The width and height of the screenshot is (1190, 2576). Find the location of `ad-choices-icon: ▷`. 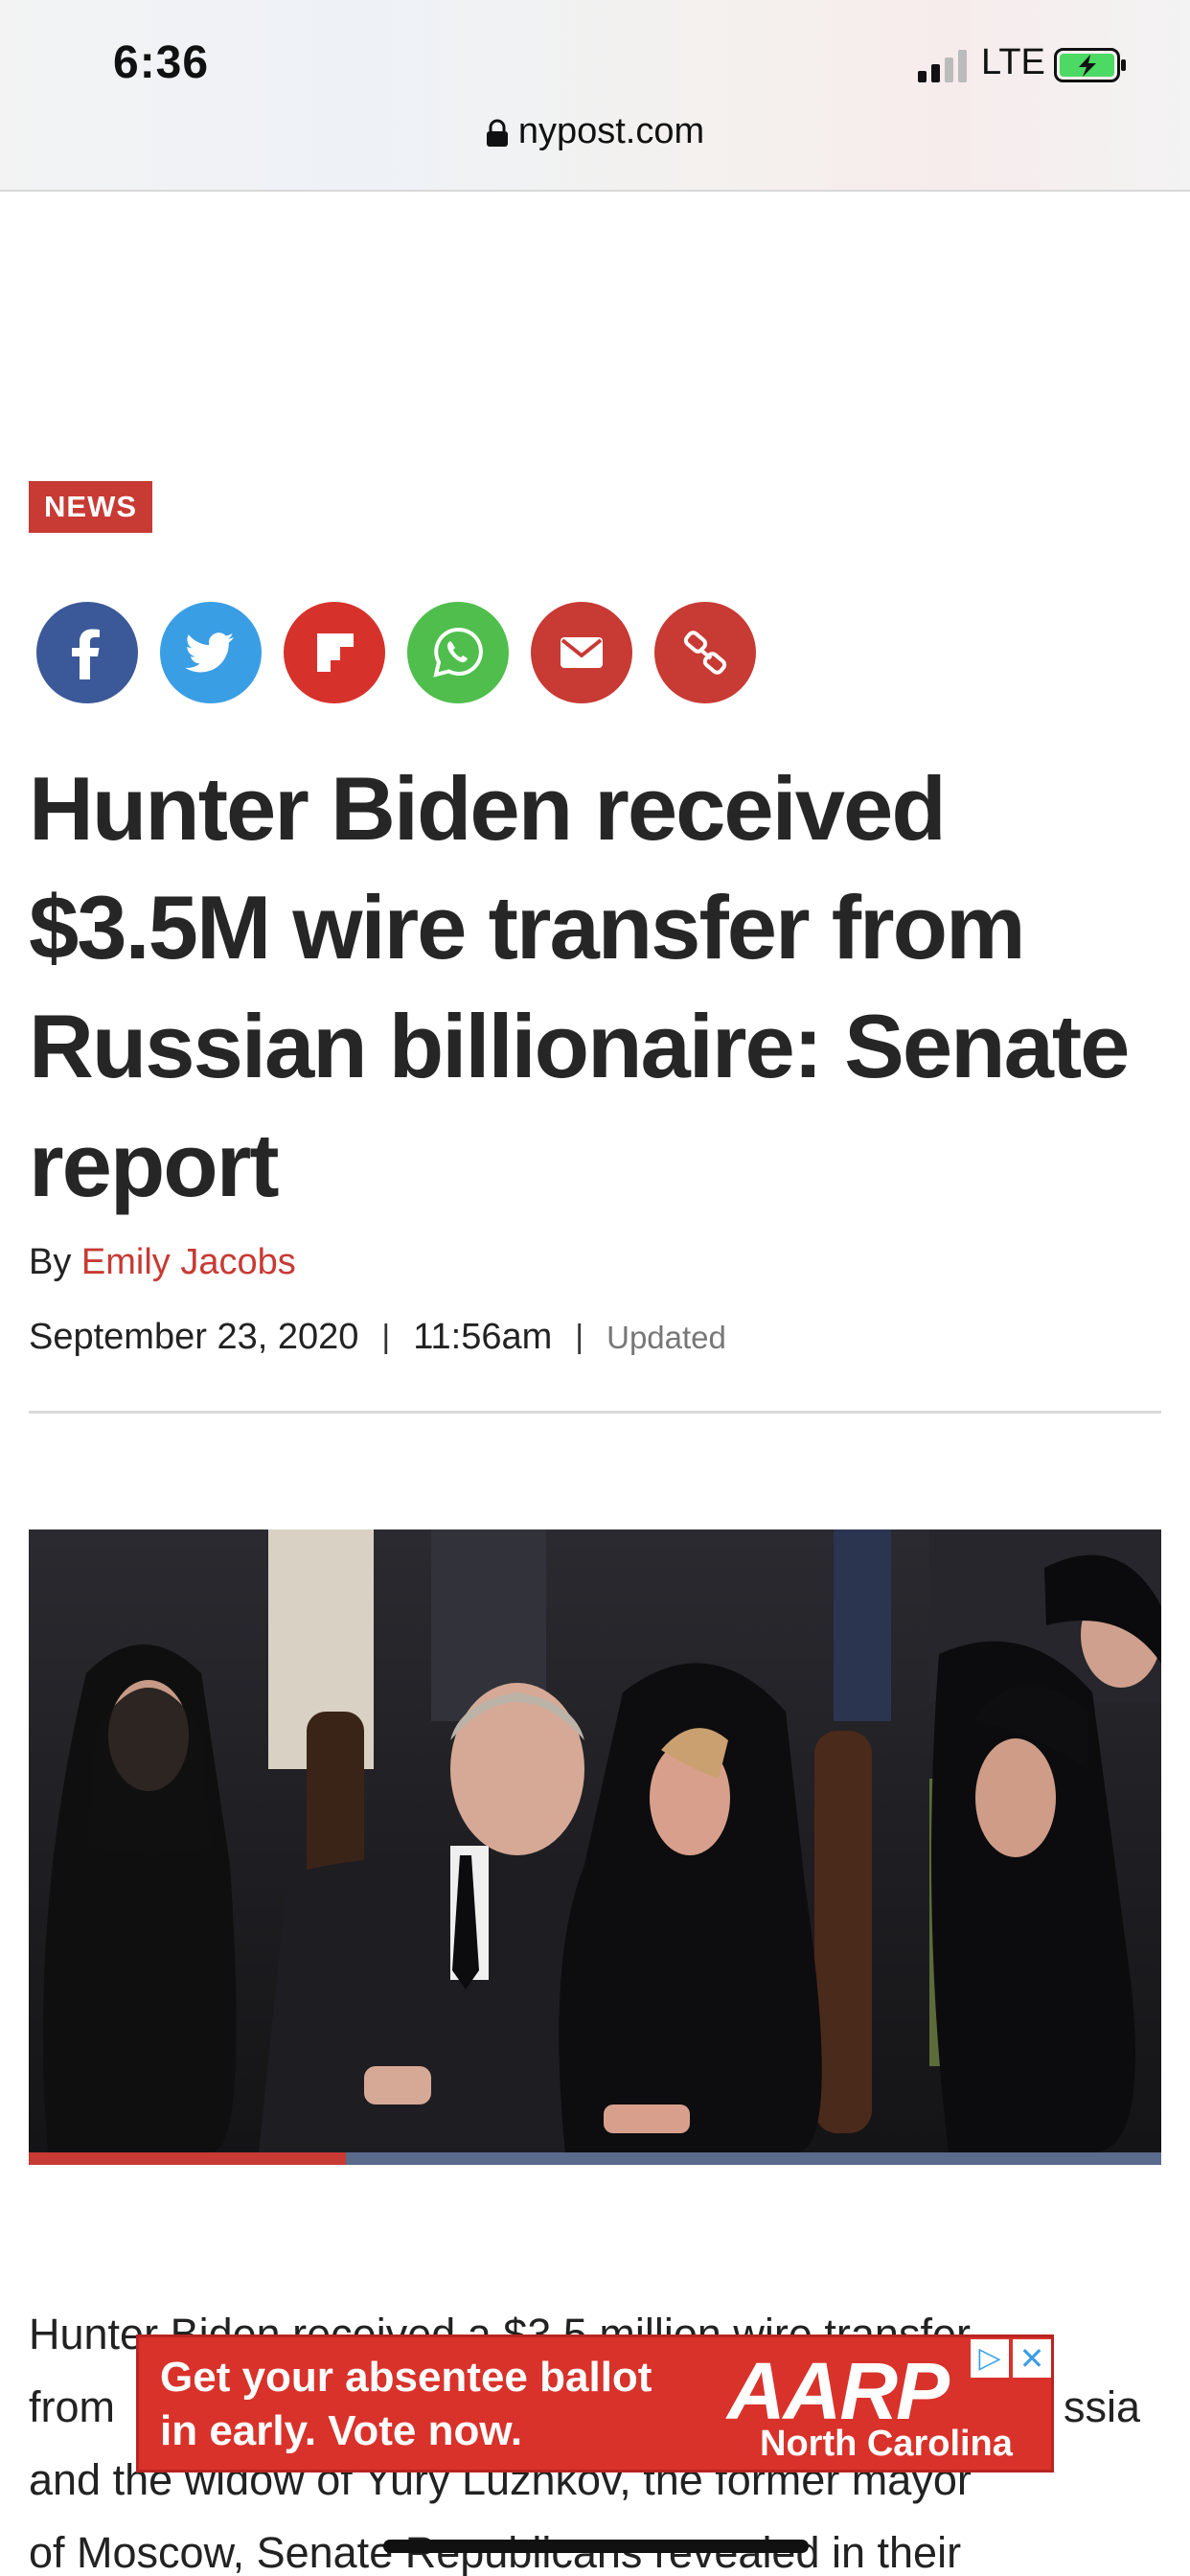

ad-choices-icon: ▷ is located at coordinates (990, 2358).